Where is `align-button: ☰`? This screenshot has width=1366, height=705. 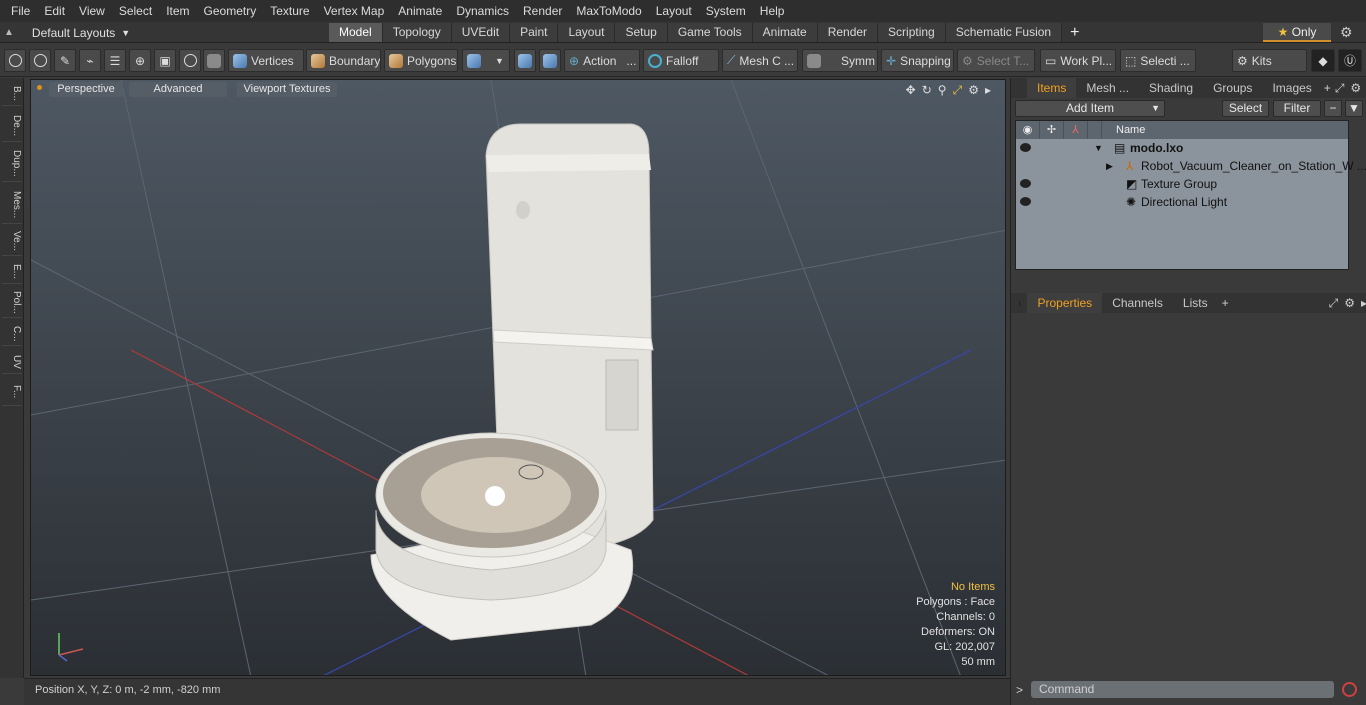
align-button: ☰ is located at coordinates (115, 60).